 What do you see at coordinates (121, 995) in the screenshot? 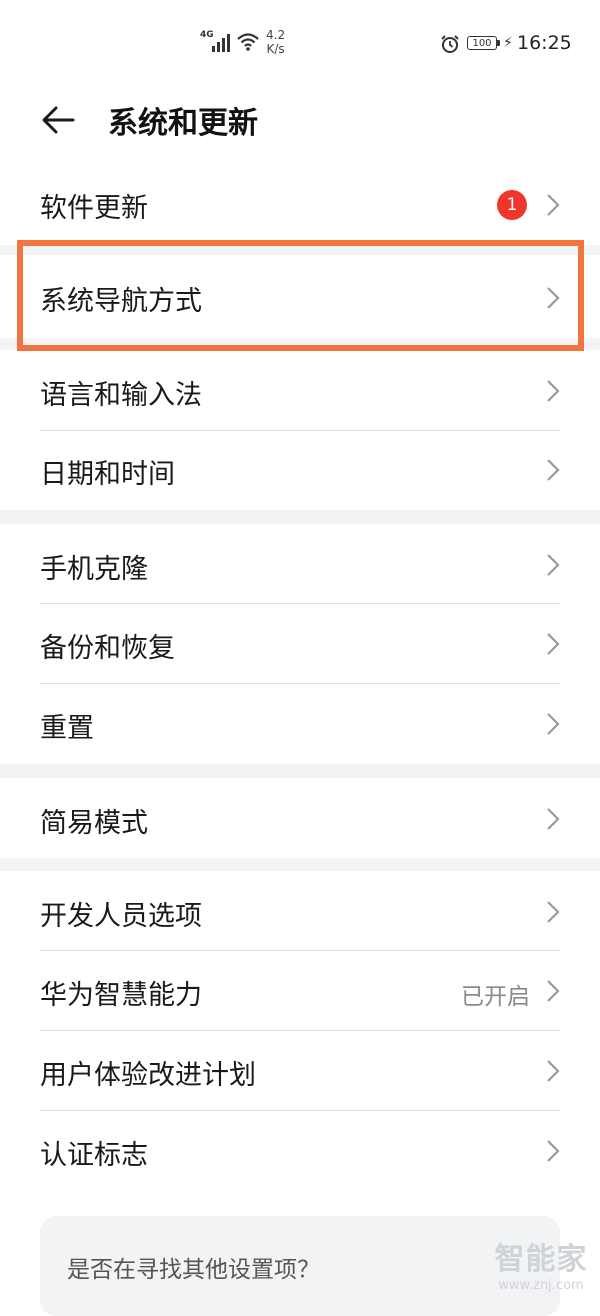
I see `row-label: 华为智慧能力` at bounding box center [121, 995].